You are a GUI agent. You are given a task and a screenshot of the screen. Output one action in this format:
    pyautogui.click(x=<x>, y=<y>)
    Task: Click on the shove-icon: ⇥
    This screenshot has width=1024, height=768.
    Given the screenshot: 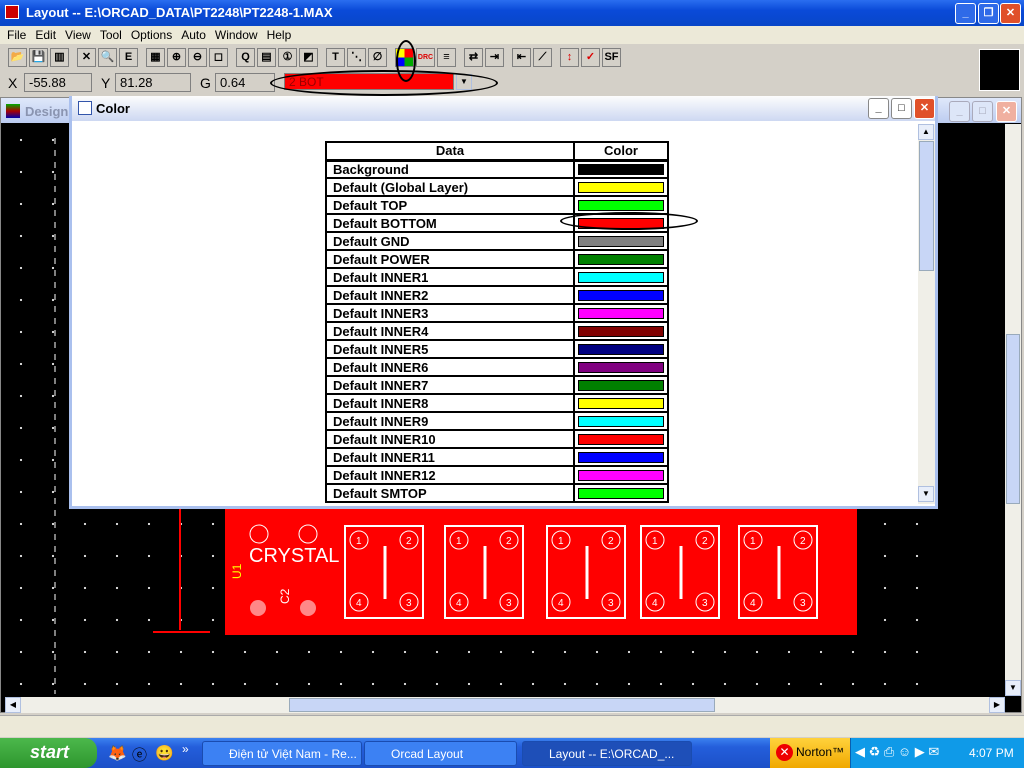 What is the action you would take?
    pyautogui.click(x=494, y=57)
    